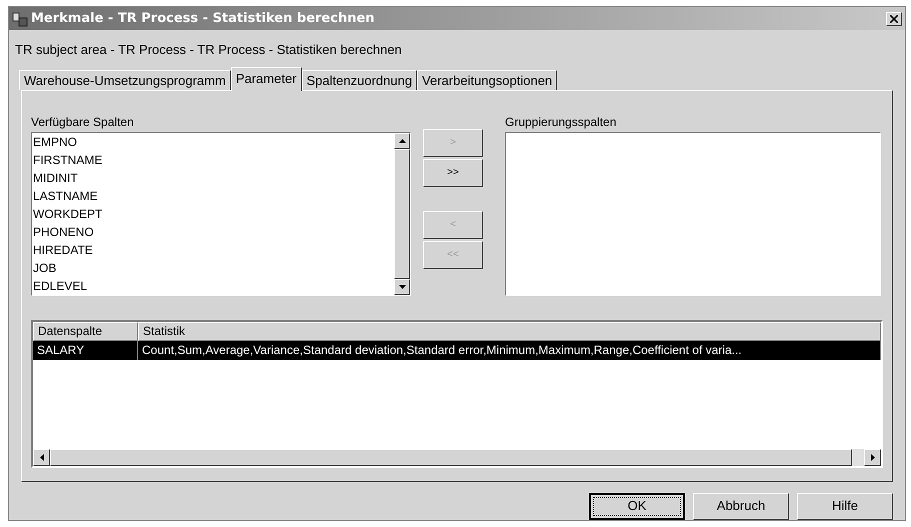 The image size is (911, 527). Describe the element at coordinates (561, 122) in the screenshot. I see `list-label: Gruppierungsspalten` at that location.